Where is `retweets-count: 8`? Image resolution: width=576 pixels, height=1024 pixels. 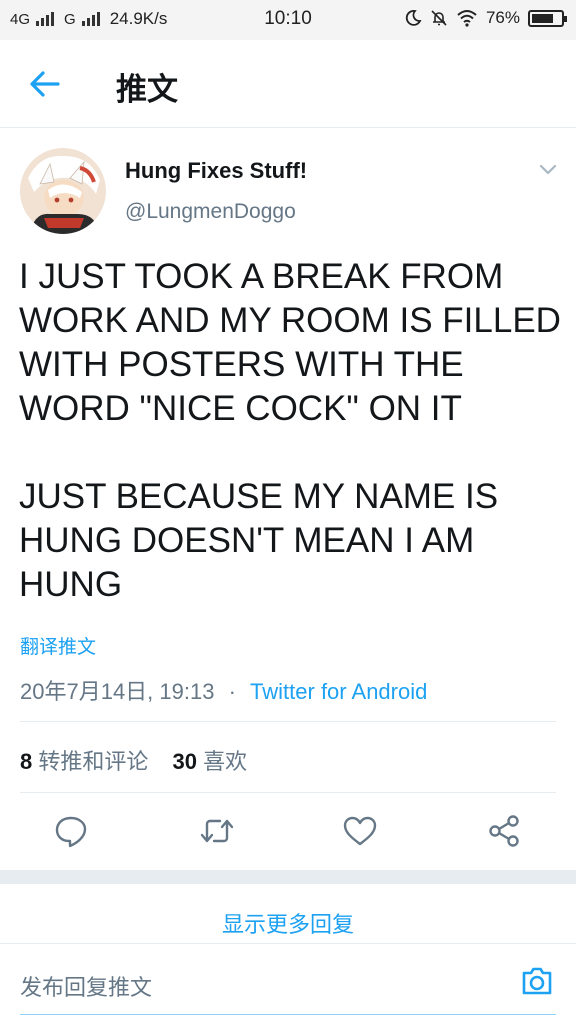 retweets-count: 8 is located at coordinates (26, 761).